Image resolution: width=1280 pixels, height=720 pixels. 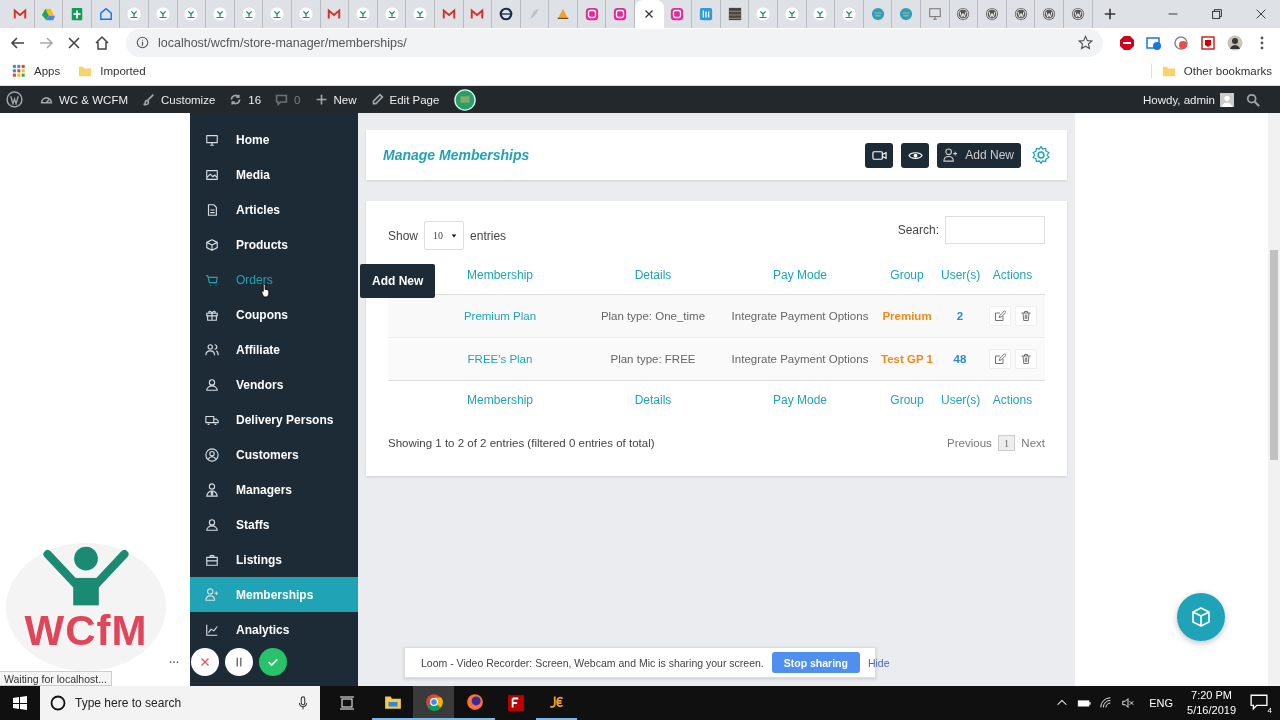 What do you see at coordinates (969, 443) in the screenshot?
I see `previous-link: Previous` at bounding box center [969, 443].